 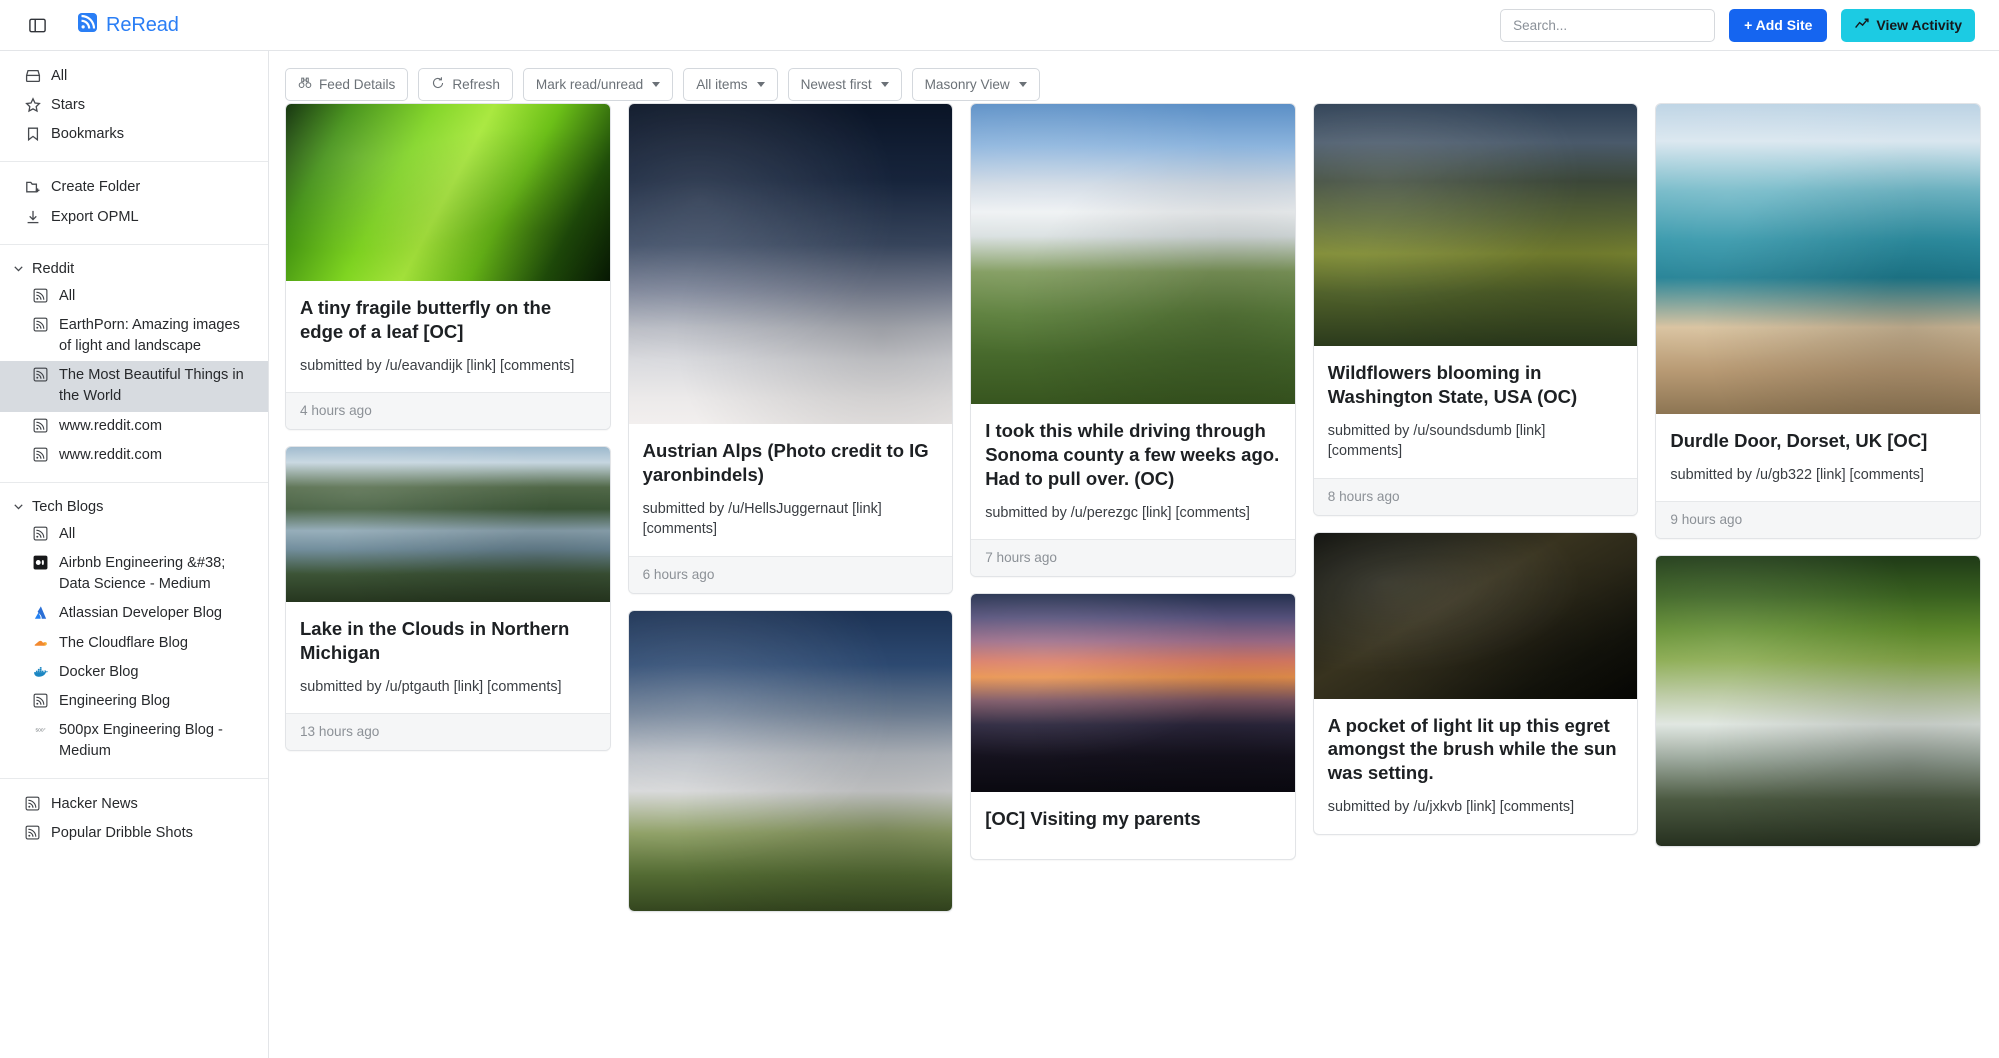 I want to click on mark-read-unread-label: Mark read/unread, so click(x=589, y=84).